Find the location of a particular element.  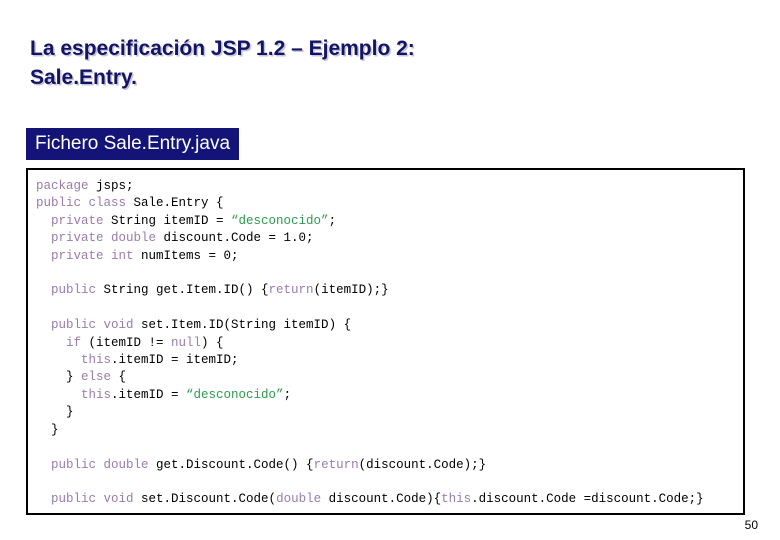

code-token-plain: discount.Code = 1.0; is located at coordinates (235, 238).